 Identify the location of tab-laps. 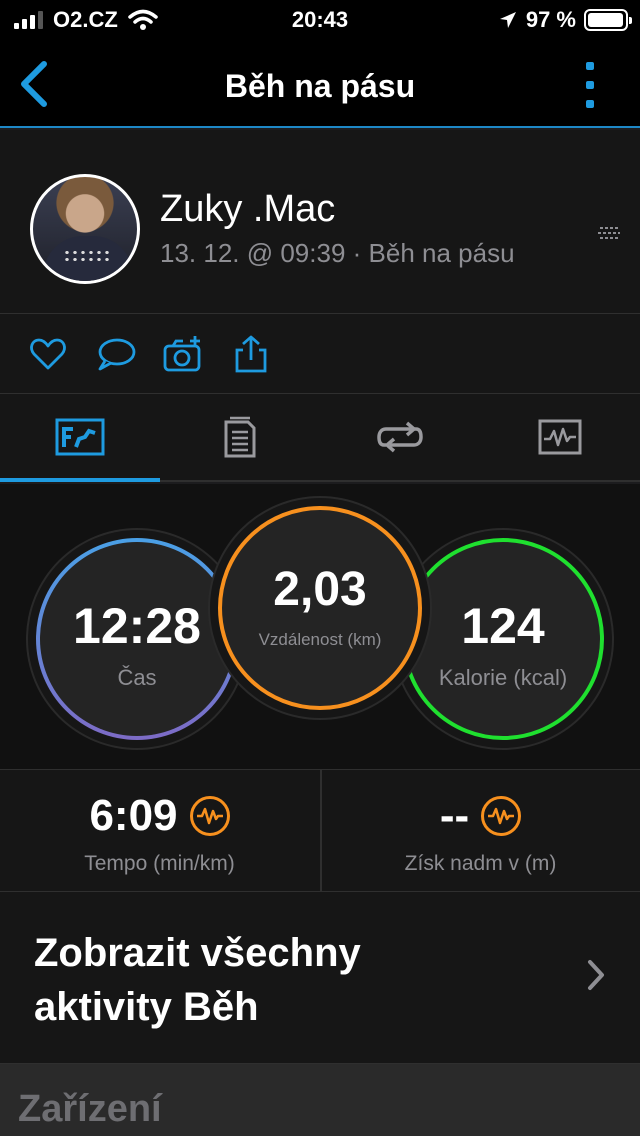
(400, 437).